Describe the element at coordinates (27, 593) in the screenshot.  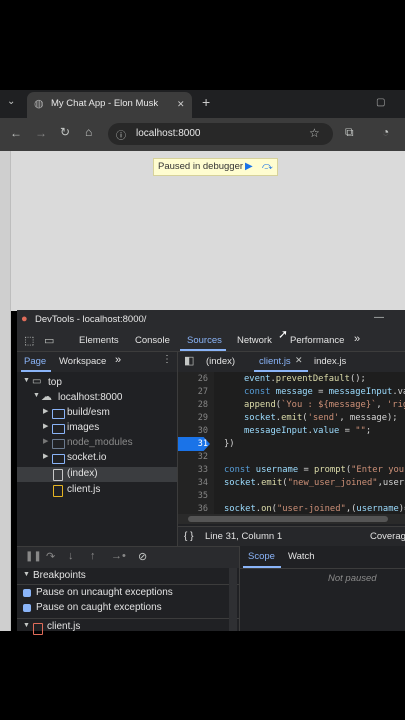
I see `uncaught-exceptions-checkbox` at that location.